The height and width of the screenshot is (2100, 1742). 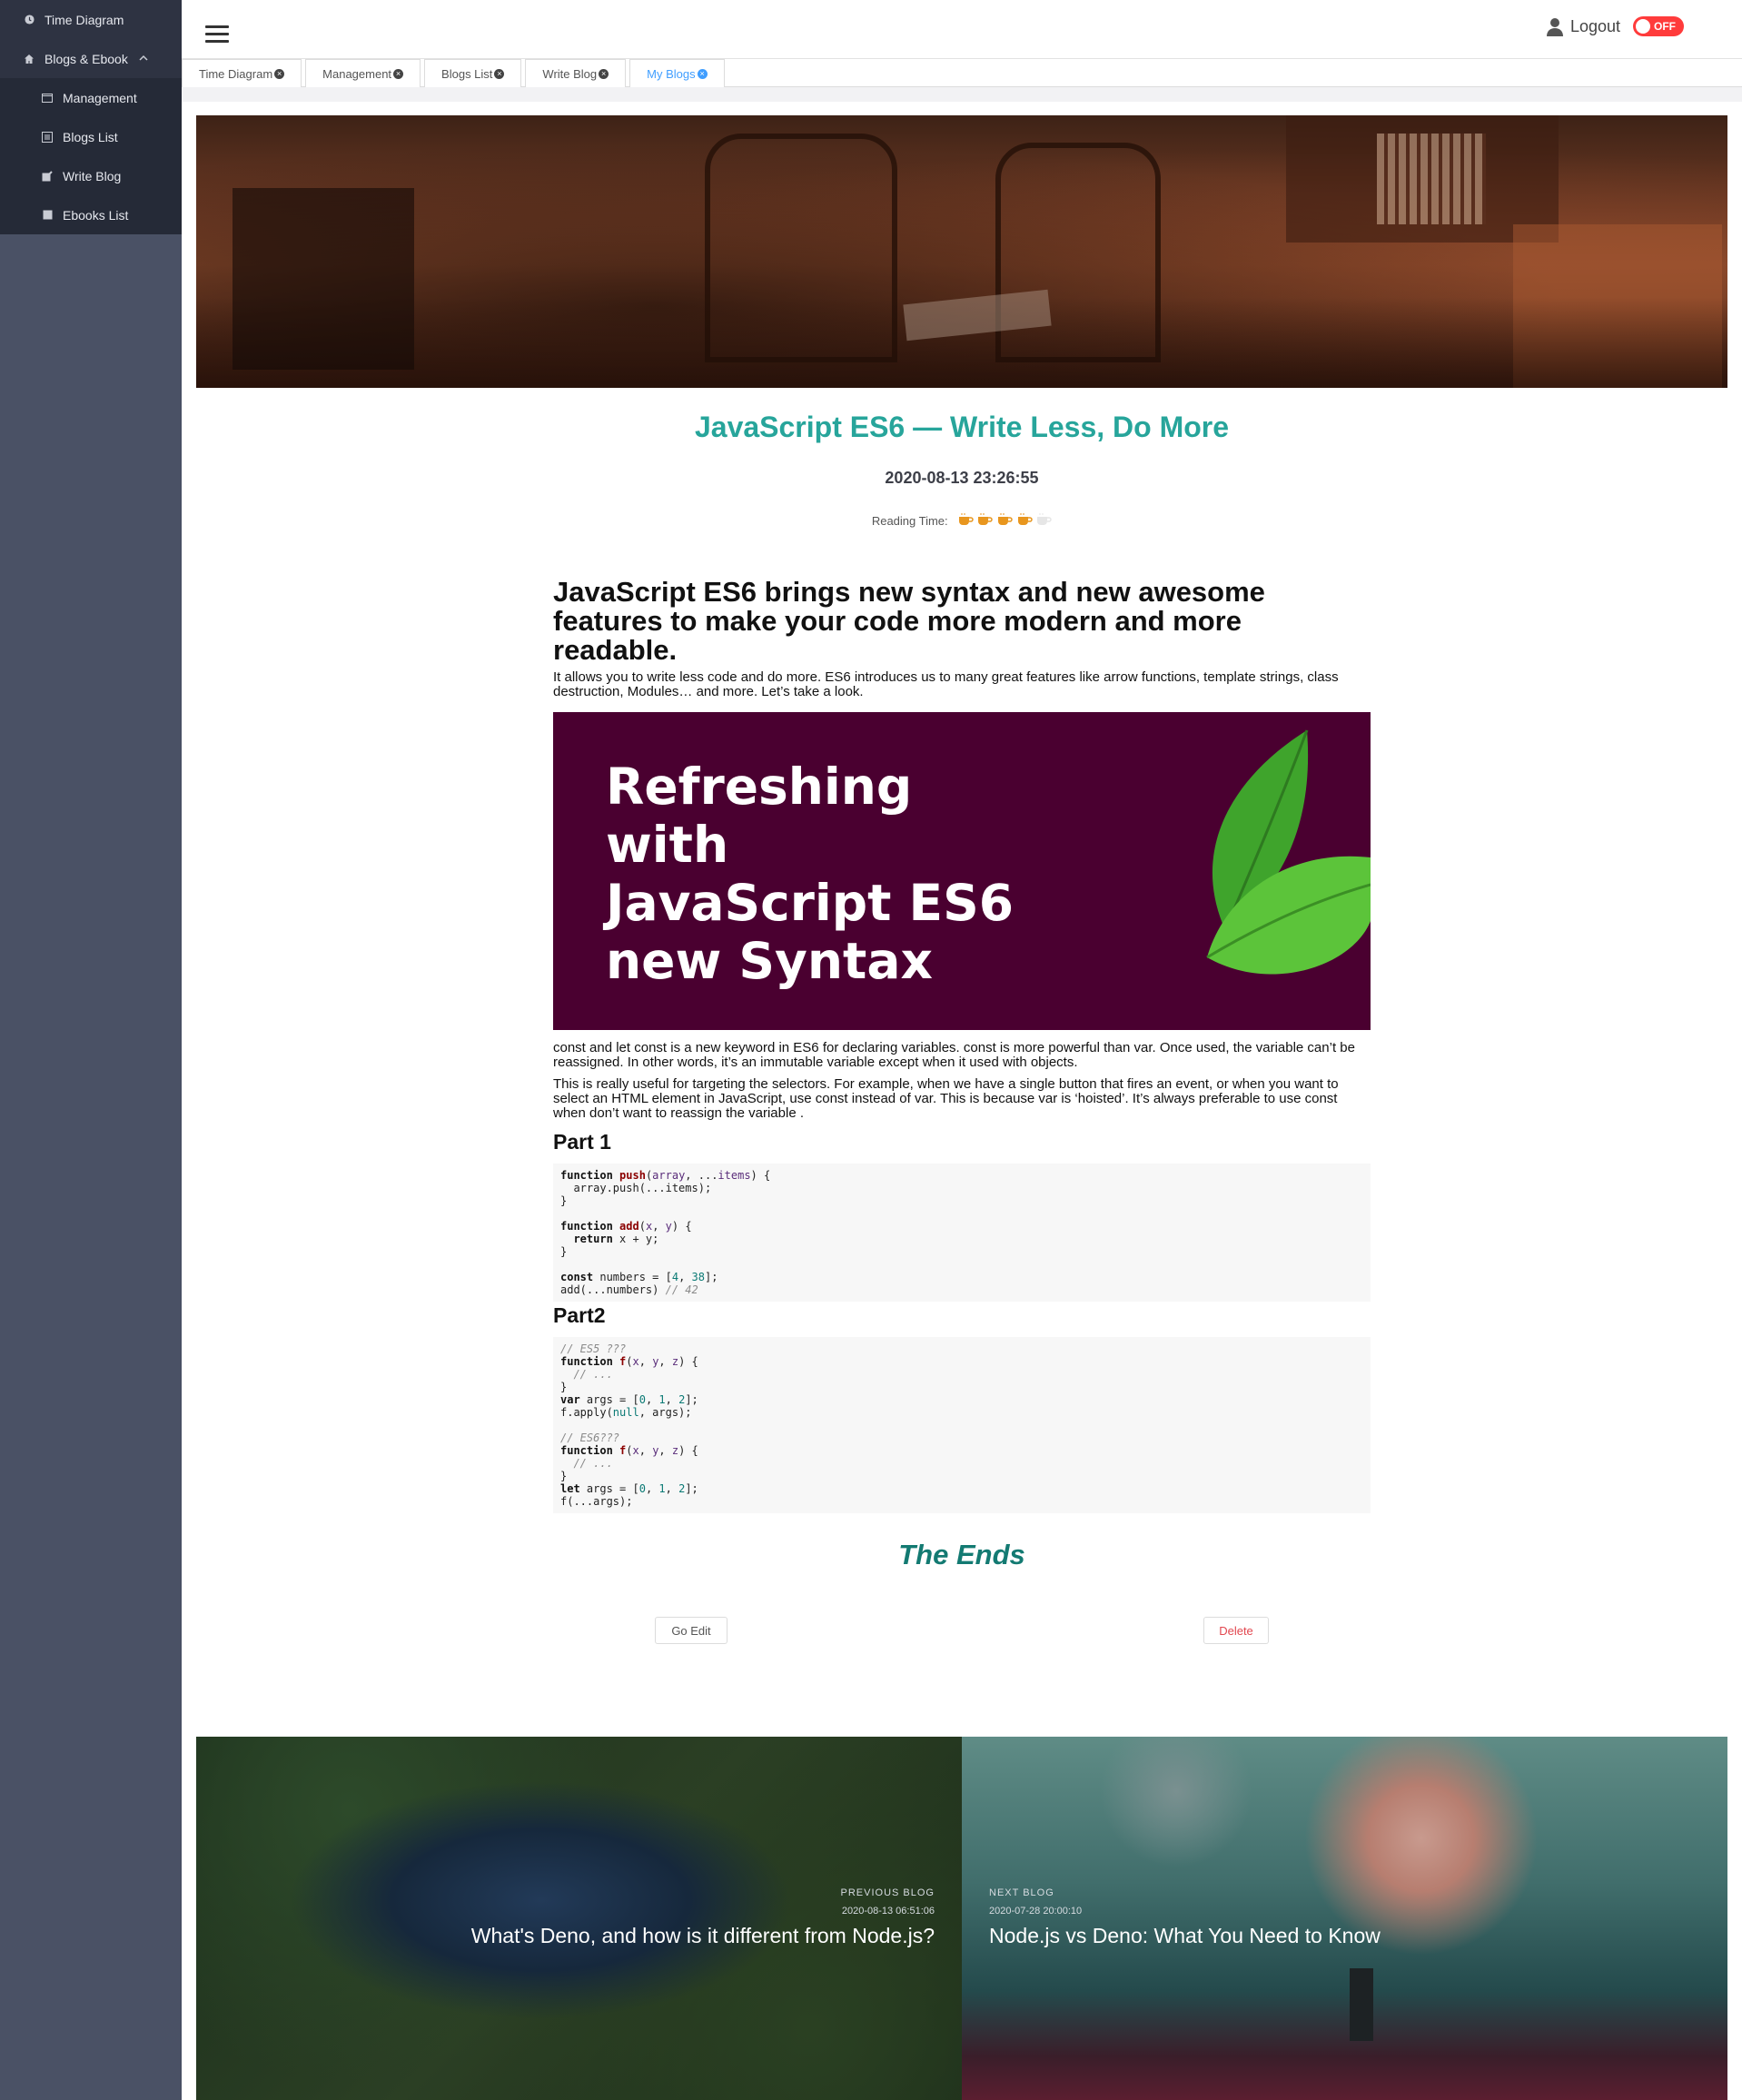 I want to click on sidebar-item-time-diagram: Time Diagram, so click(x=91, y=19).